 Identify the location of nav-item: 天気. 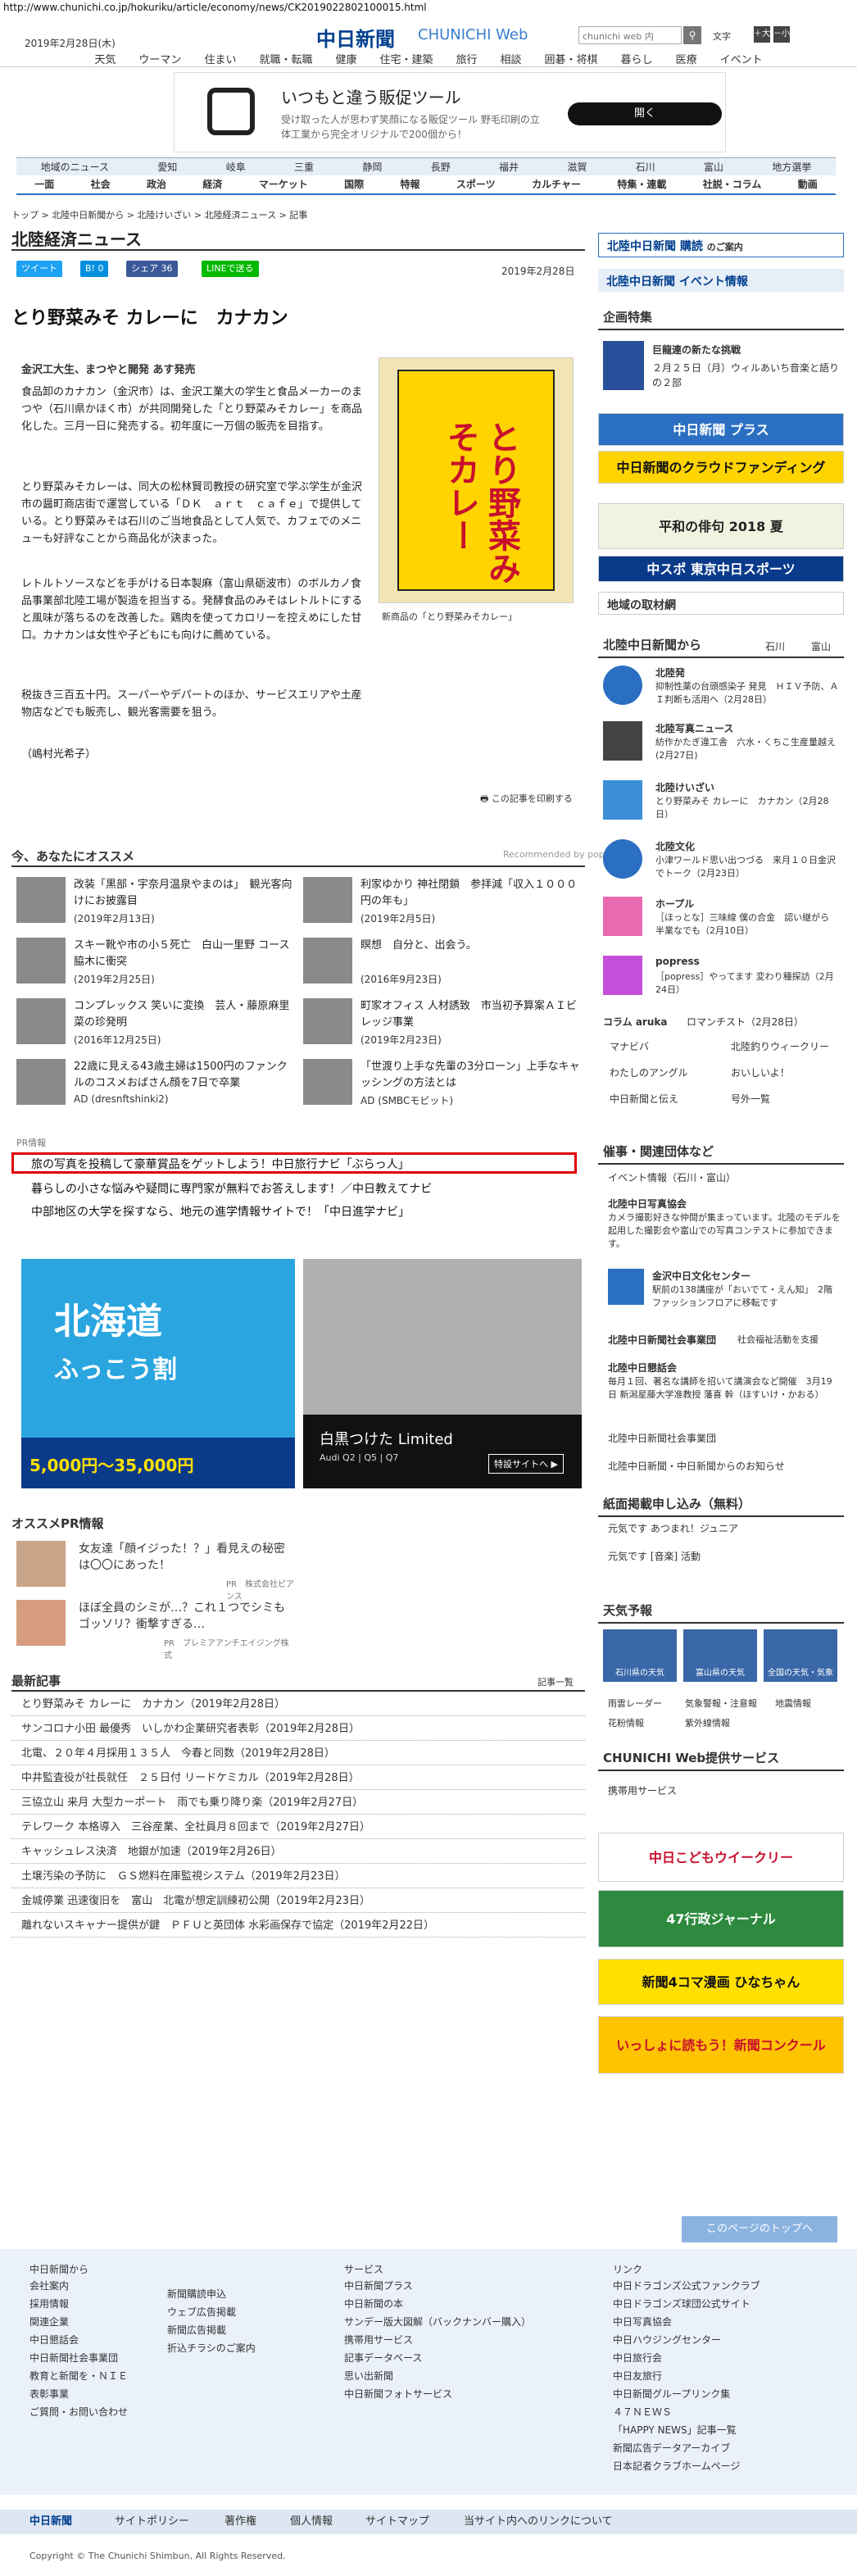
(105, 58).